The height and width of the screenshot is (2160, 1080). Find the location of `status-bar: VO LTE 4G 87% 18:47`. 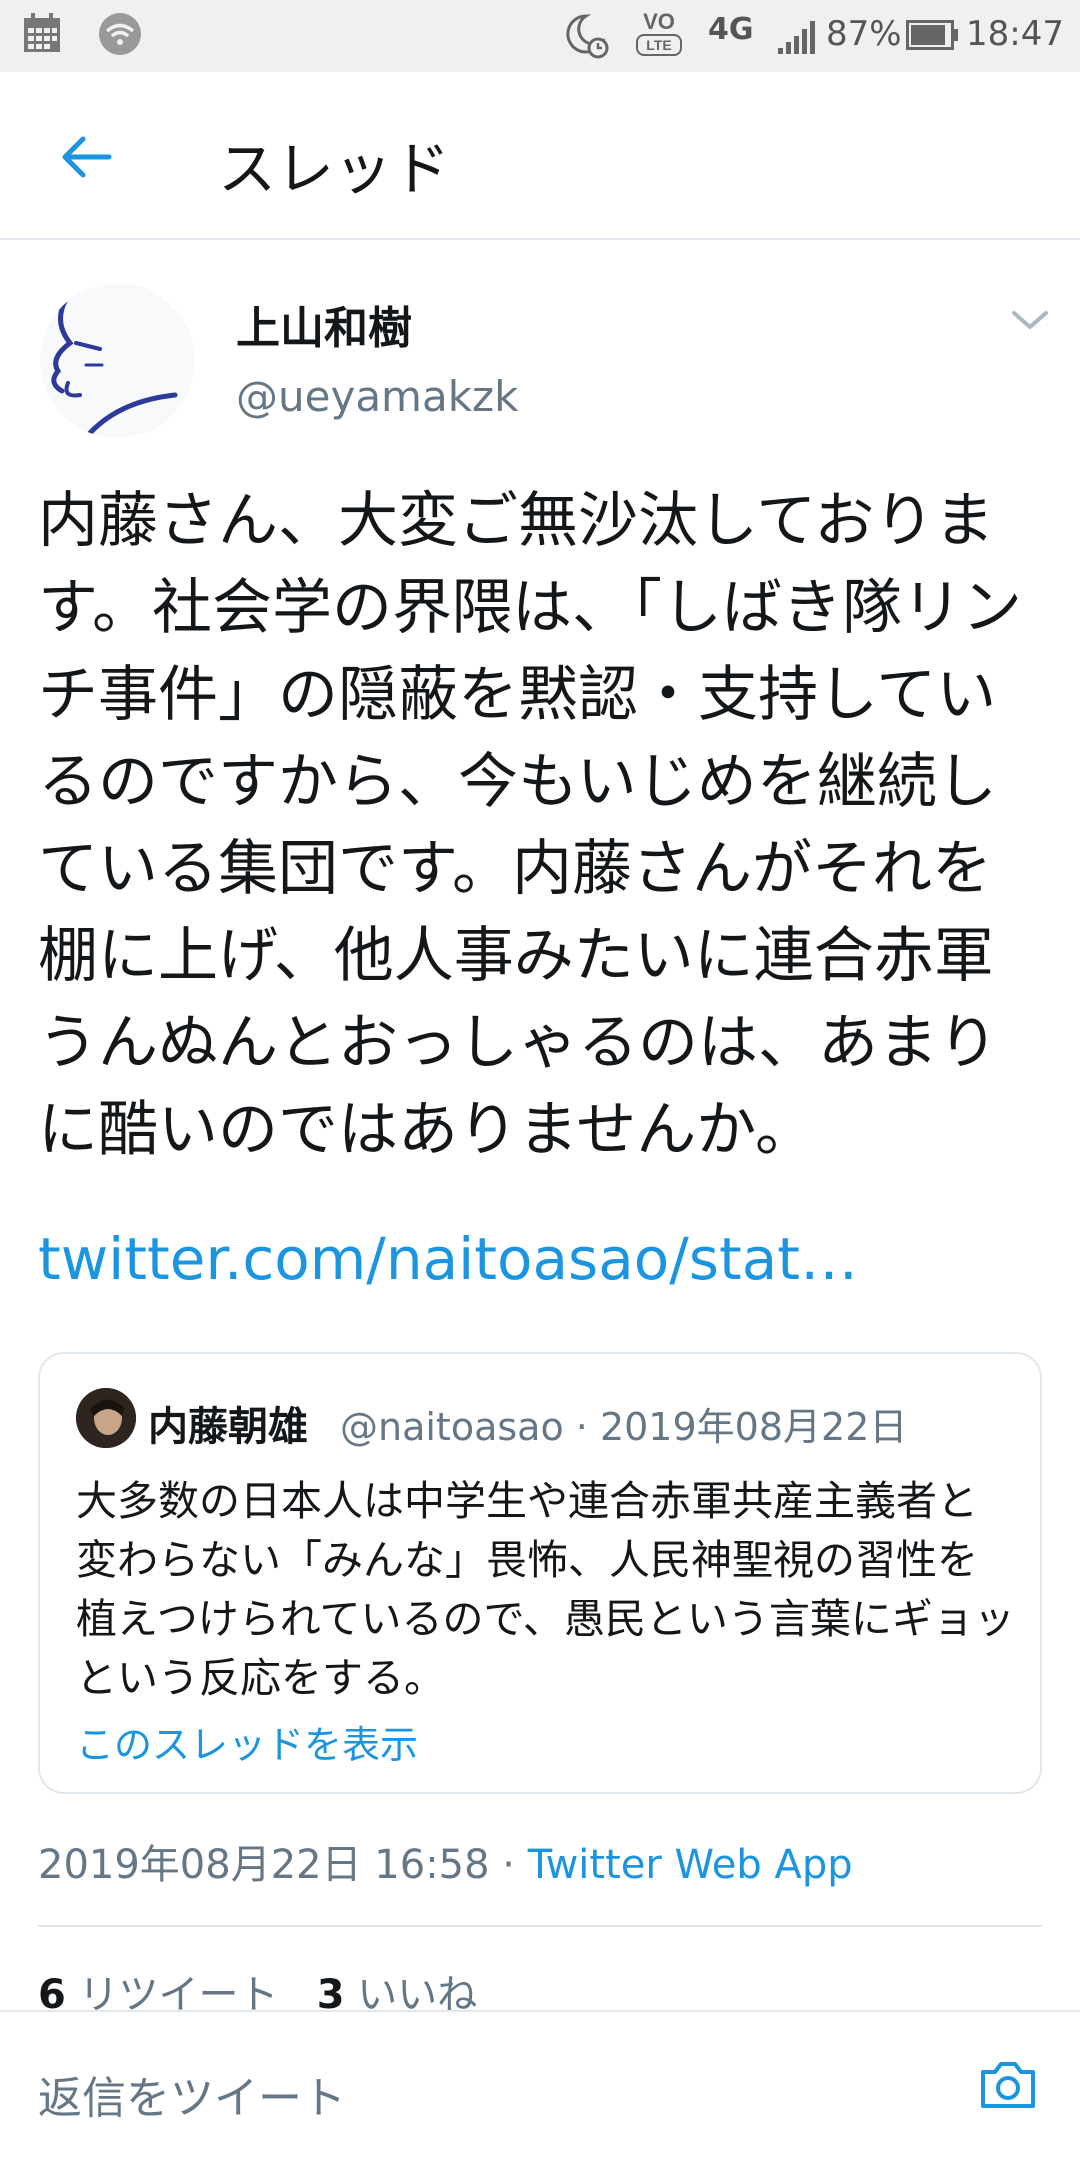

status-bar: VO LTE 4G 87% 18:47 is located at coordinates (540, 36).